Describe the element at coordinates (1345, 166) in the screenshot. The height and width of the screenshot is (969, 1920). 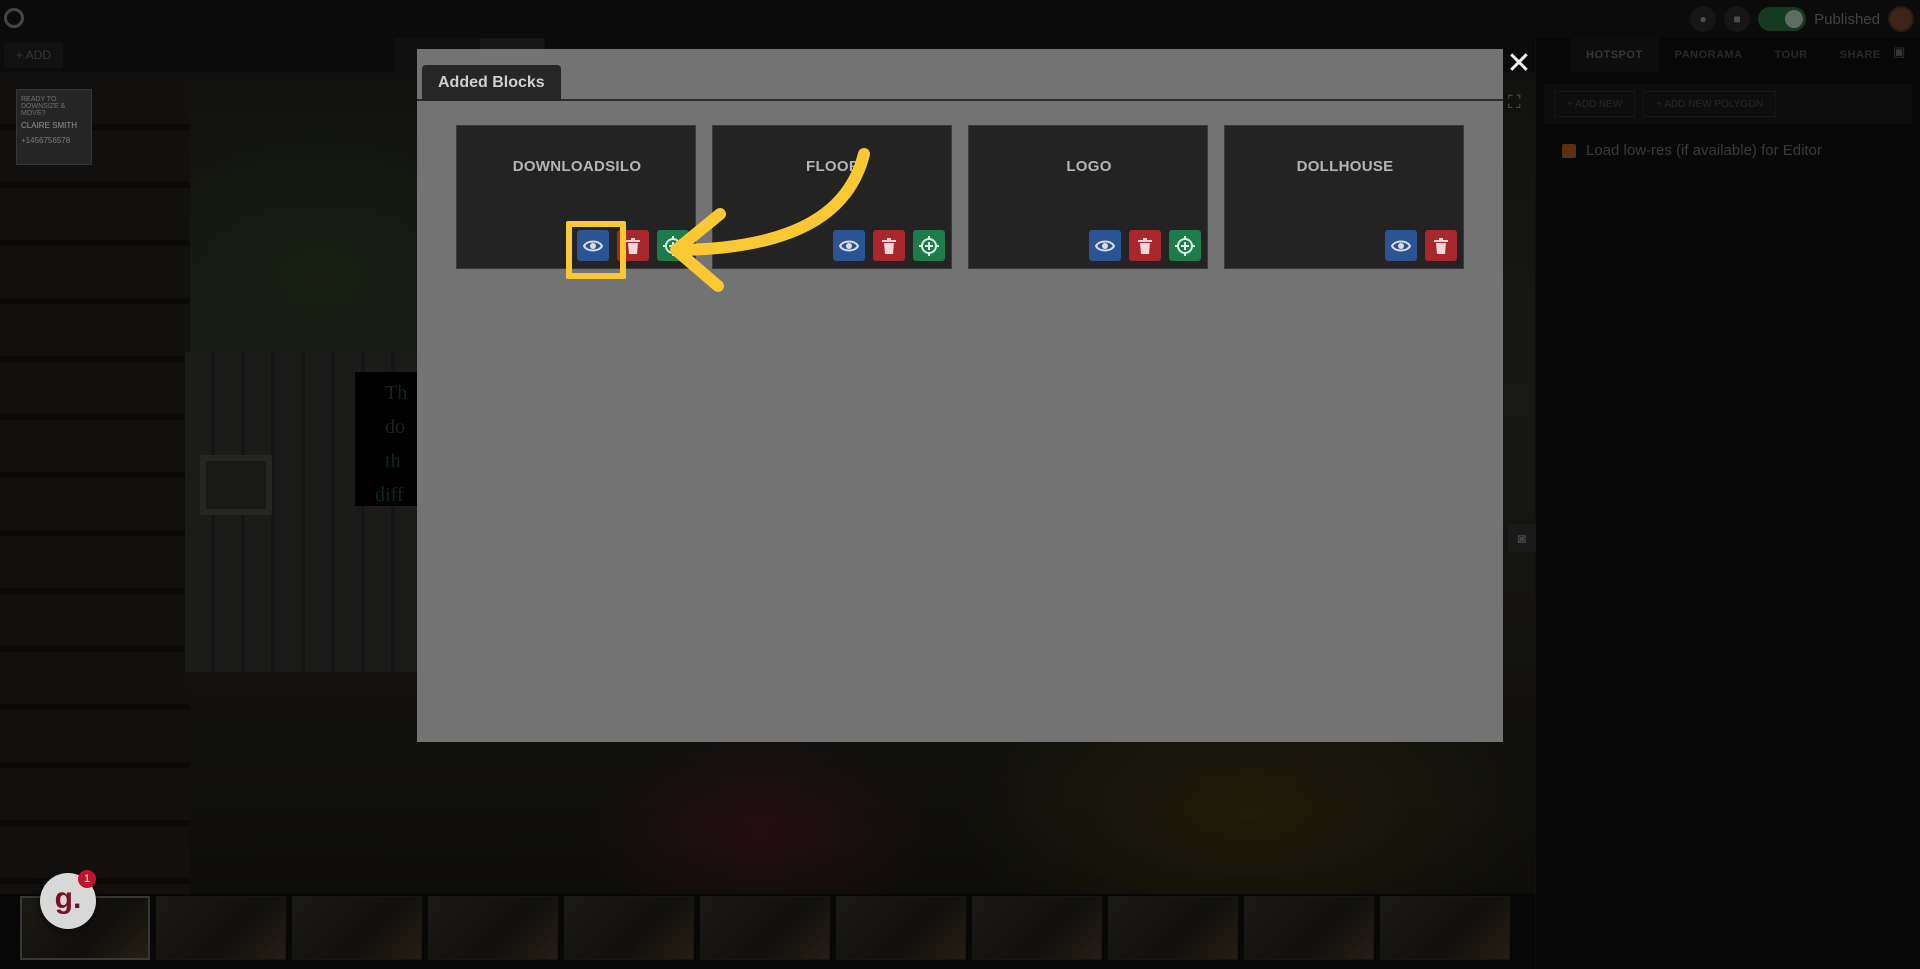
I see `block-title: DOLLHOUSE` at that location.